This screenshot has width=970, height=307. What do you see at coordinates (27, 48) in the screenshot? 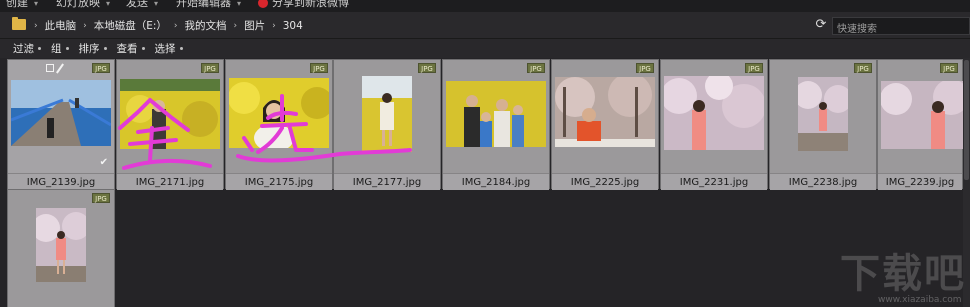
I see `filter-dropdown: 过滤` at bounding box center [27, 48].